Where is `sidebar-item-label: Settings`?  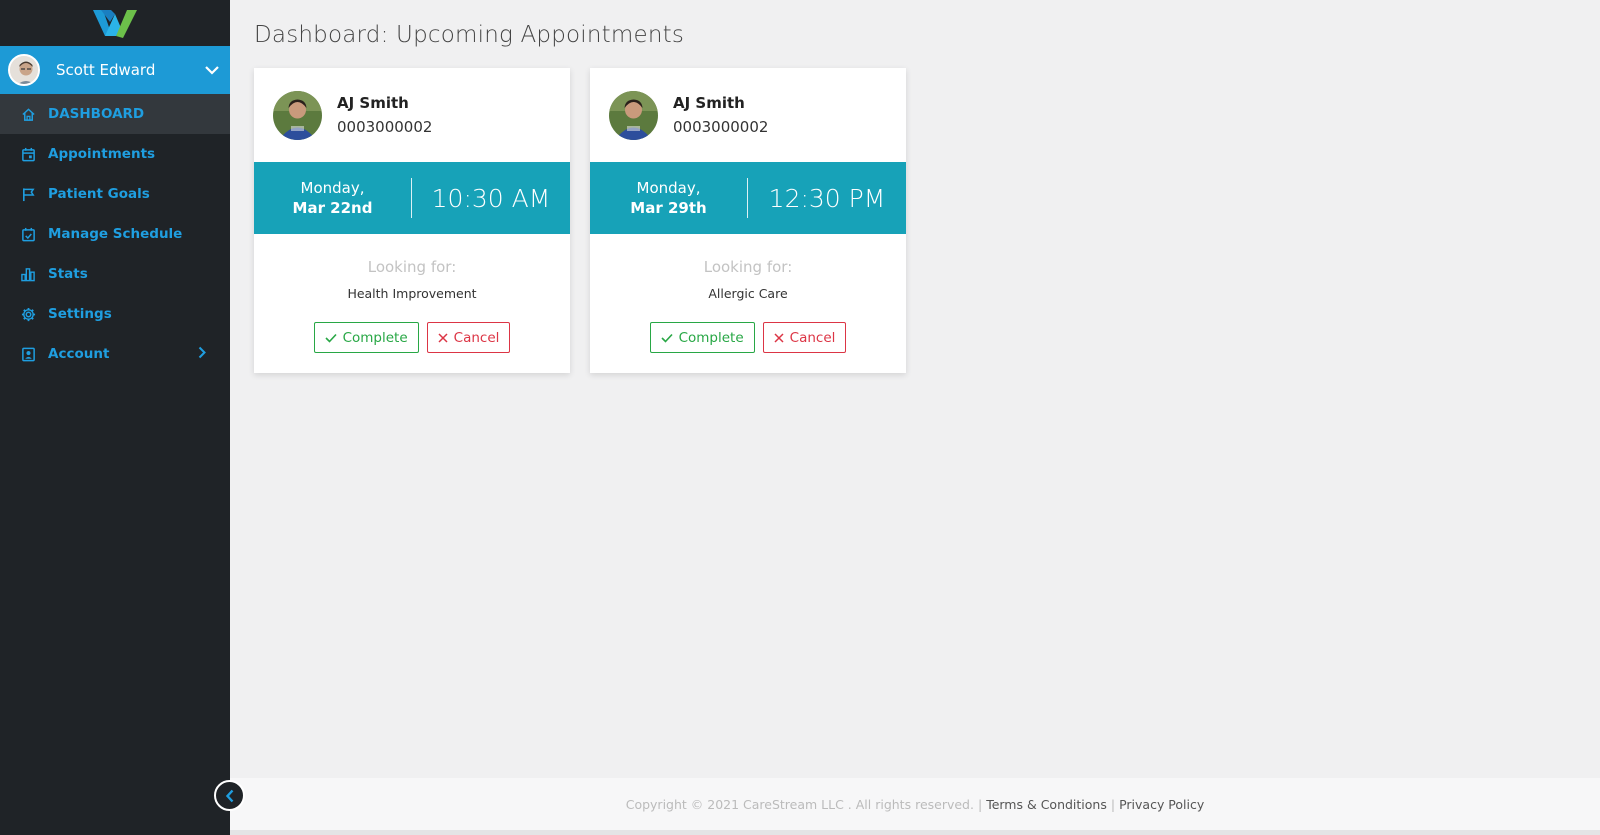
sidebar-item-label: Settings is located at coordinates (80, 314).